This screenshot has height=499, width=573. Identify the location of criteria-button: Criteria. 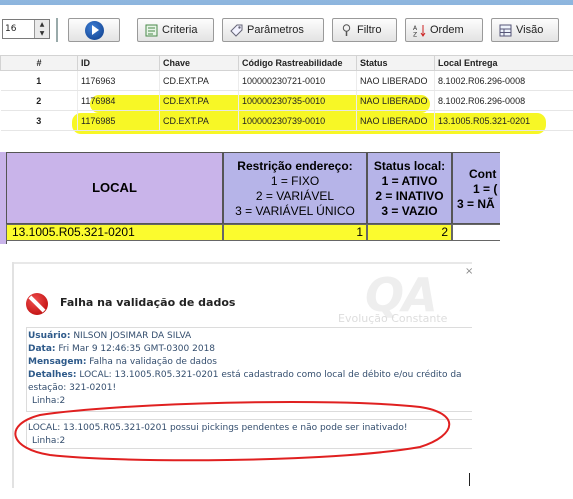
(175, 30).